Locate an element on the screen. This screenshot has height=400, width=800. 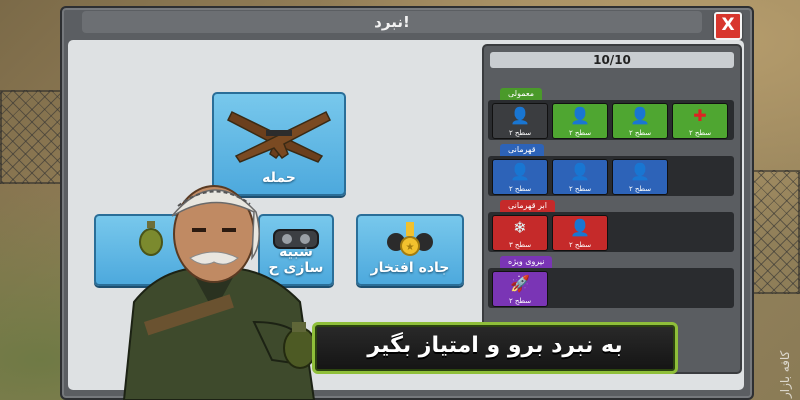
medal-boxing-gloves-icon: ★ is located at coordinates (410, 239).